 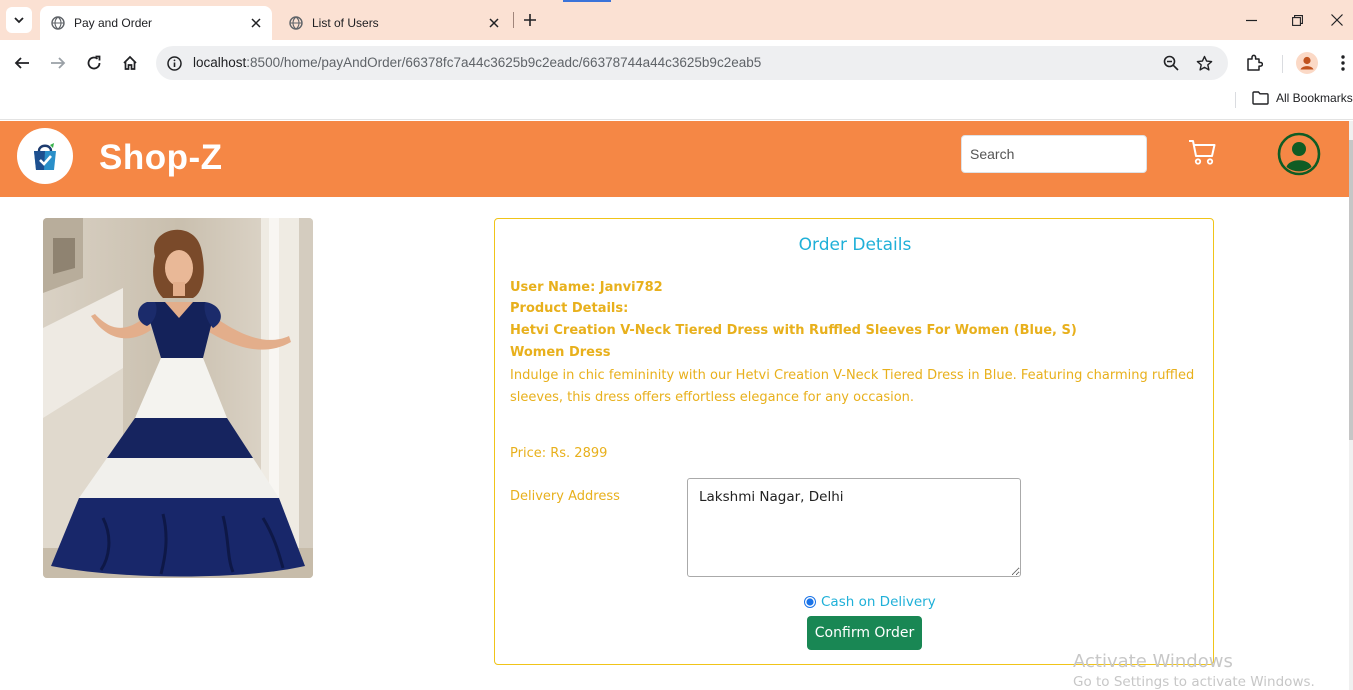 I want to click on cash-on-delivery-radio, so click(x=810, y=602).